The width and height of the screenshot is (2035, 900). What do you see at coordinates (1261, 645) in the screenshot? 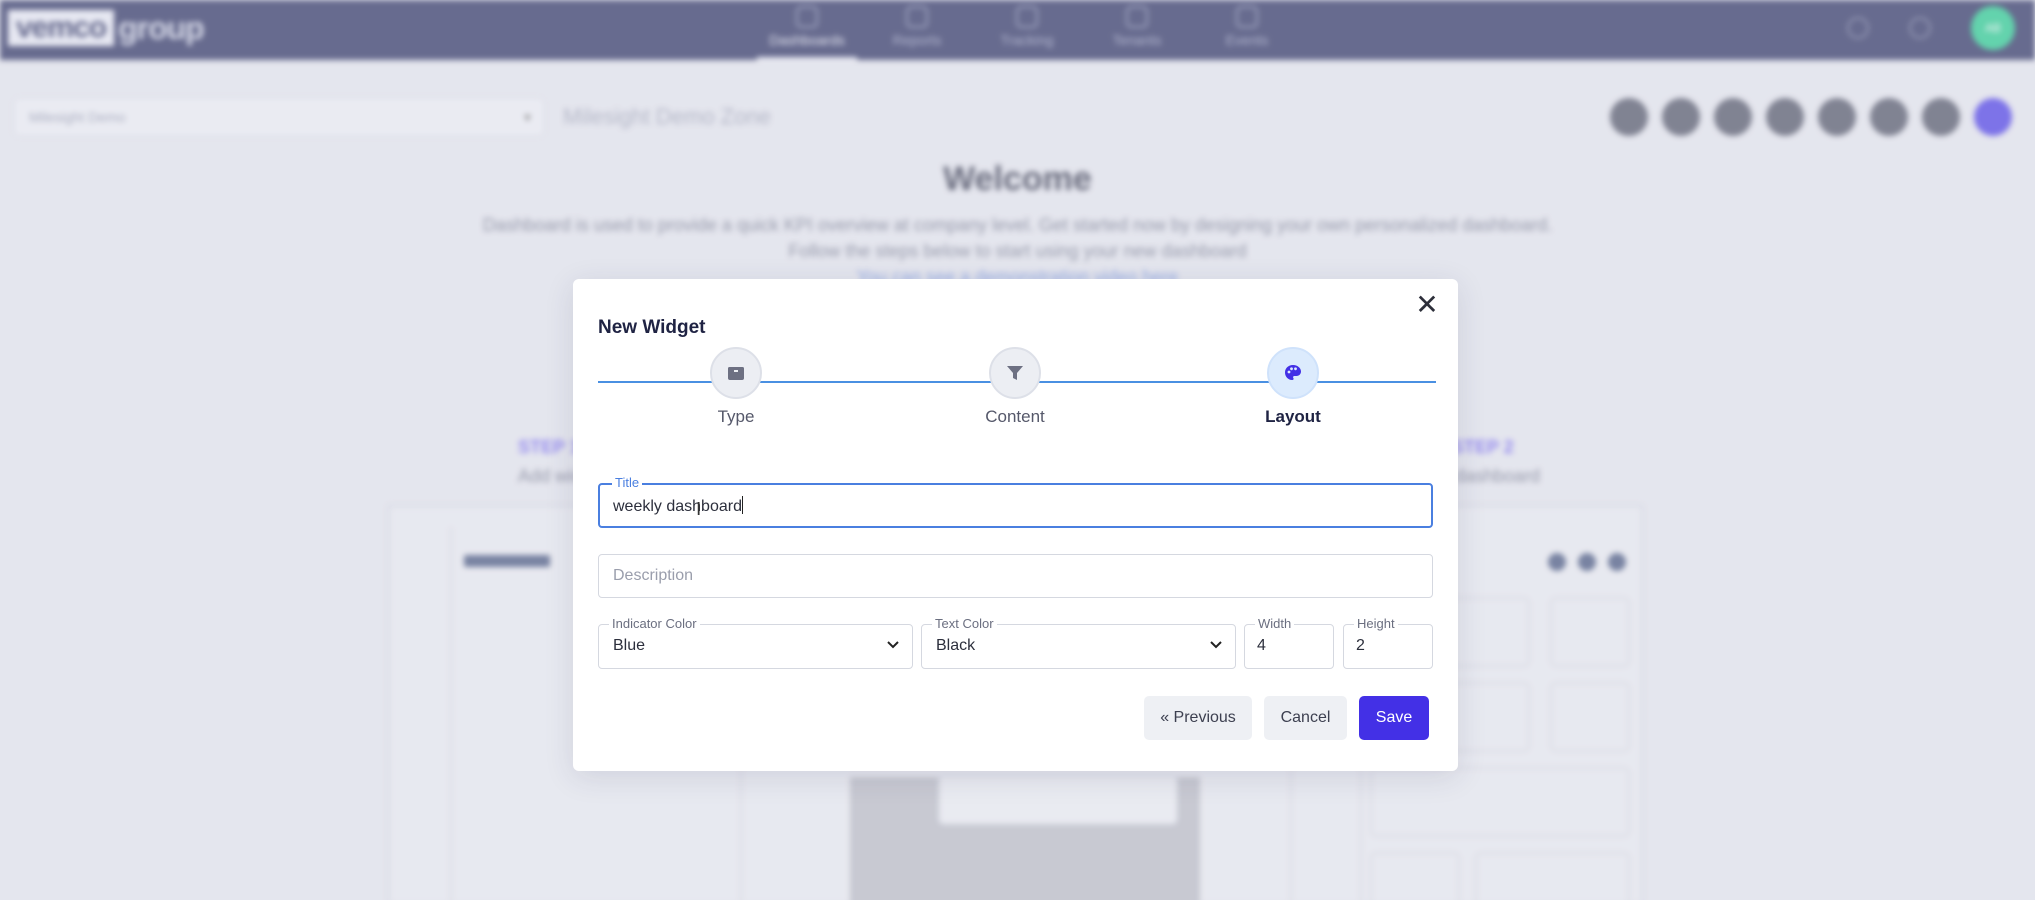
I see `width-value: 4` at bounding box center [1261, 645].